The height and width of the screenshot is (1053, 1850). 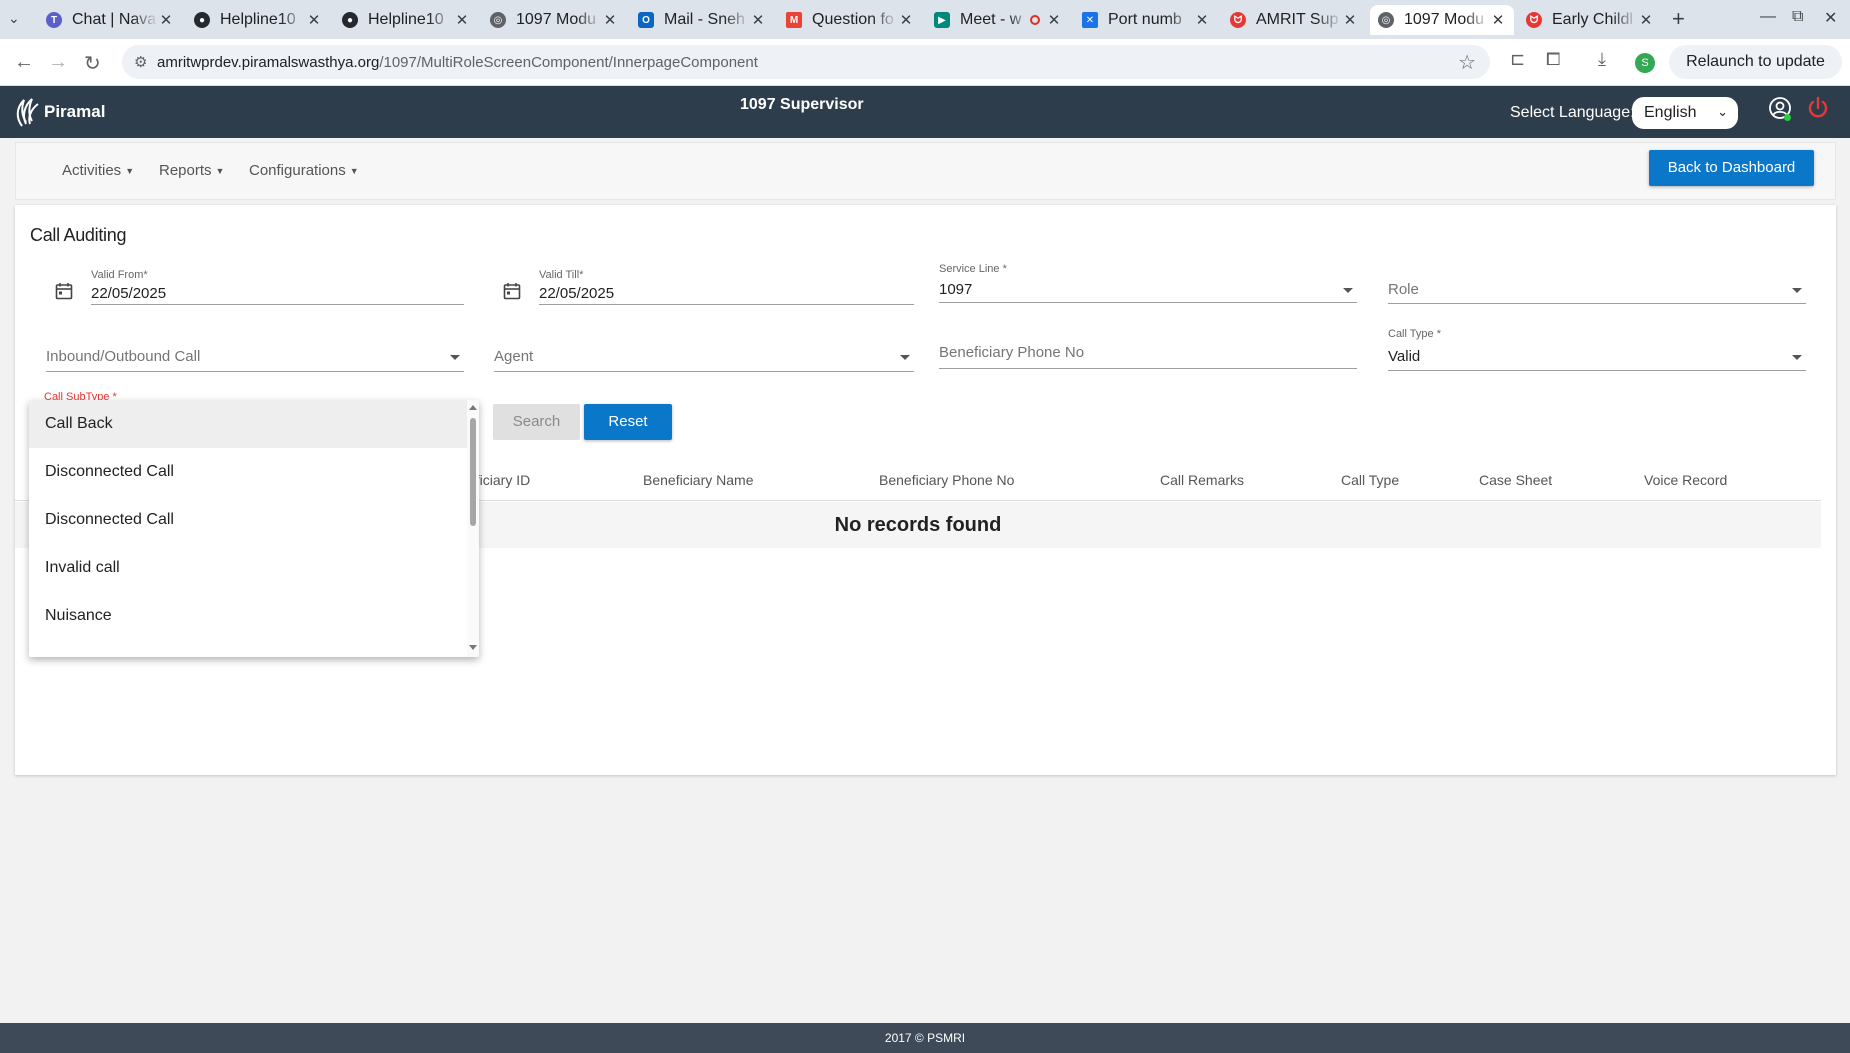 I want to click on close-window-icon: ✕, so click(x=1830, y=18).